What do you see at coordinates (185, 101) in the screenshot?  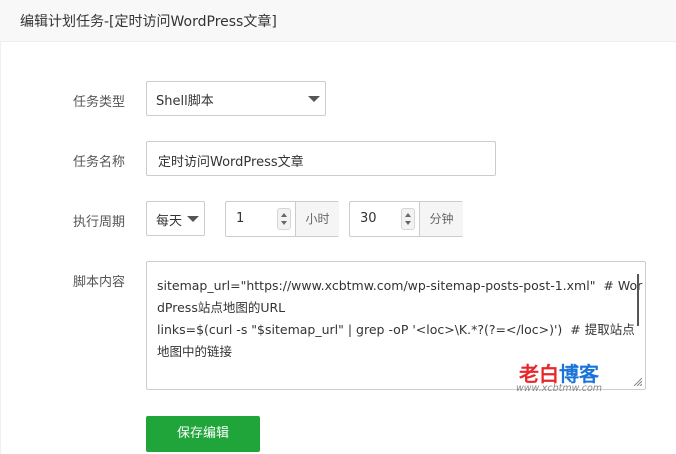 I see `task-type-value: Shell脚本` at bounding box center [185, 101].